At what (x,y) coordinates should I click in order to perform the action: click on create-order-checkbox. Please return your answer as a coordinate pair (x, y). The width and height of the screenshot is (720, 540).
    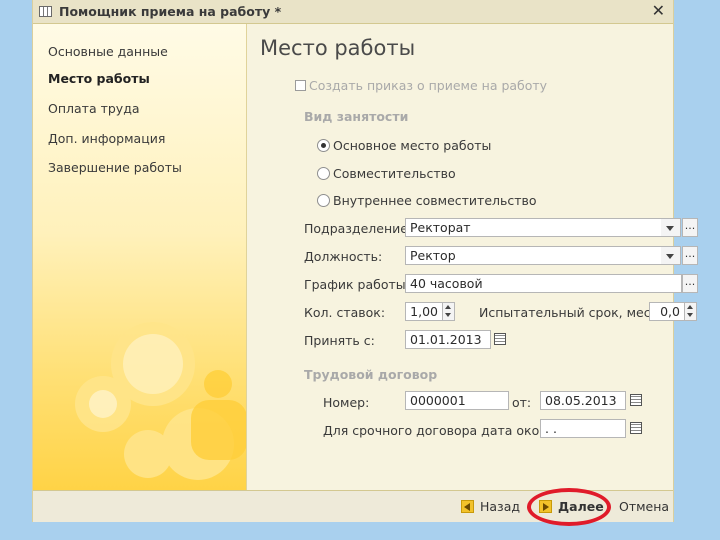
    Looking at the image, I should click on (300, 85).